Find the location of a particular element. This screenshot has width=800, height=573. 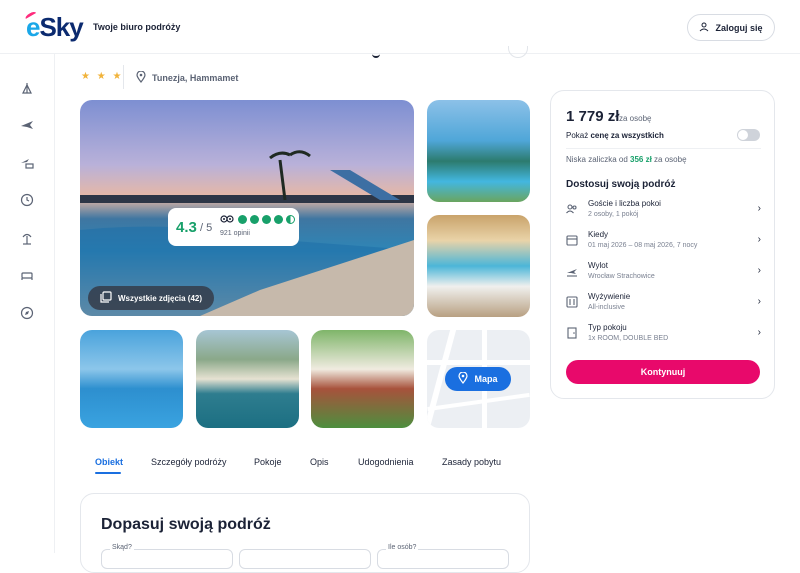

customize-heading: Dostosuj swoją podróż is located at coordinates (621, 184).